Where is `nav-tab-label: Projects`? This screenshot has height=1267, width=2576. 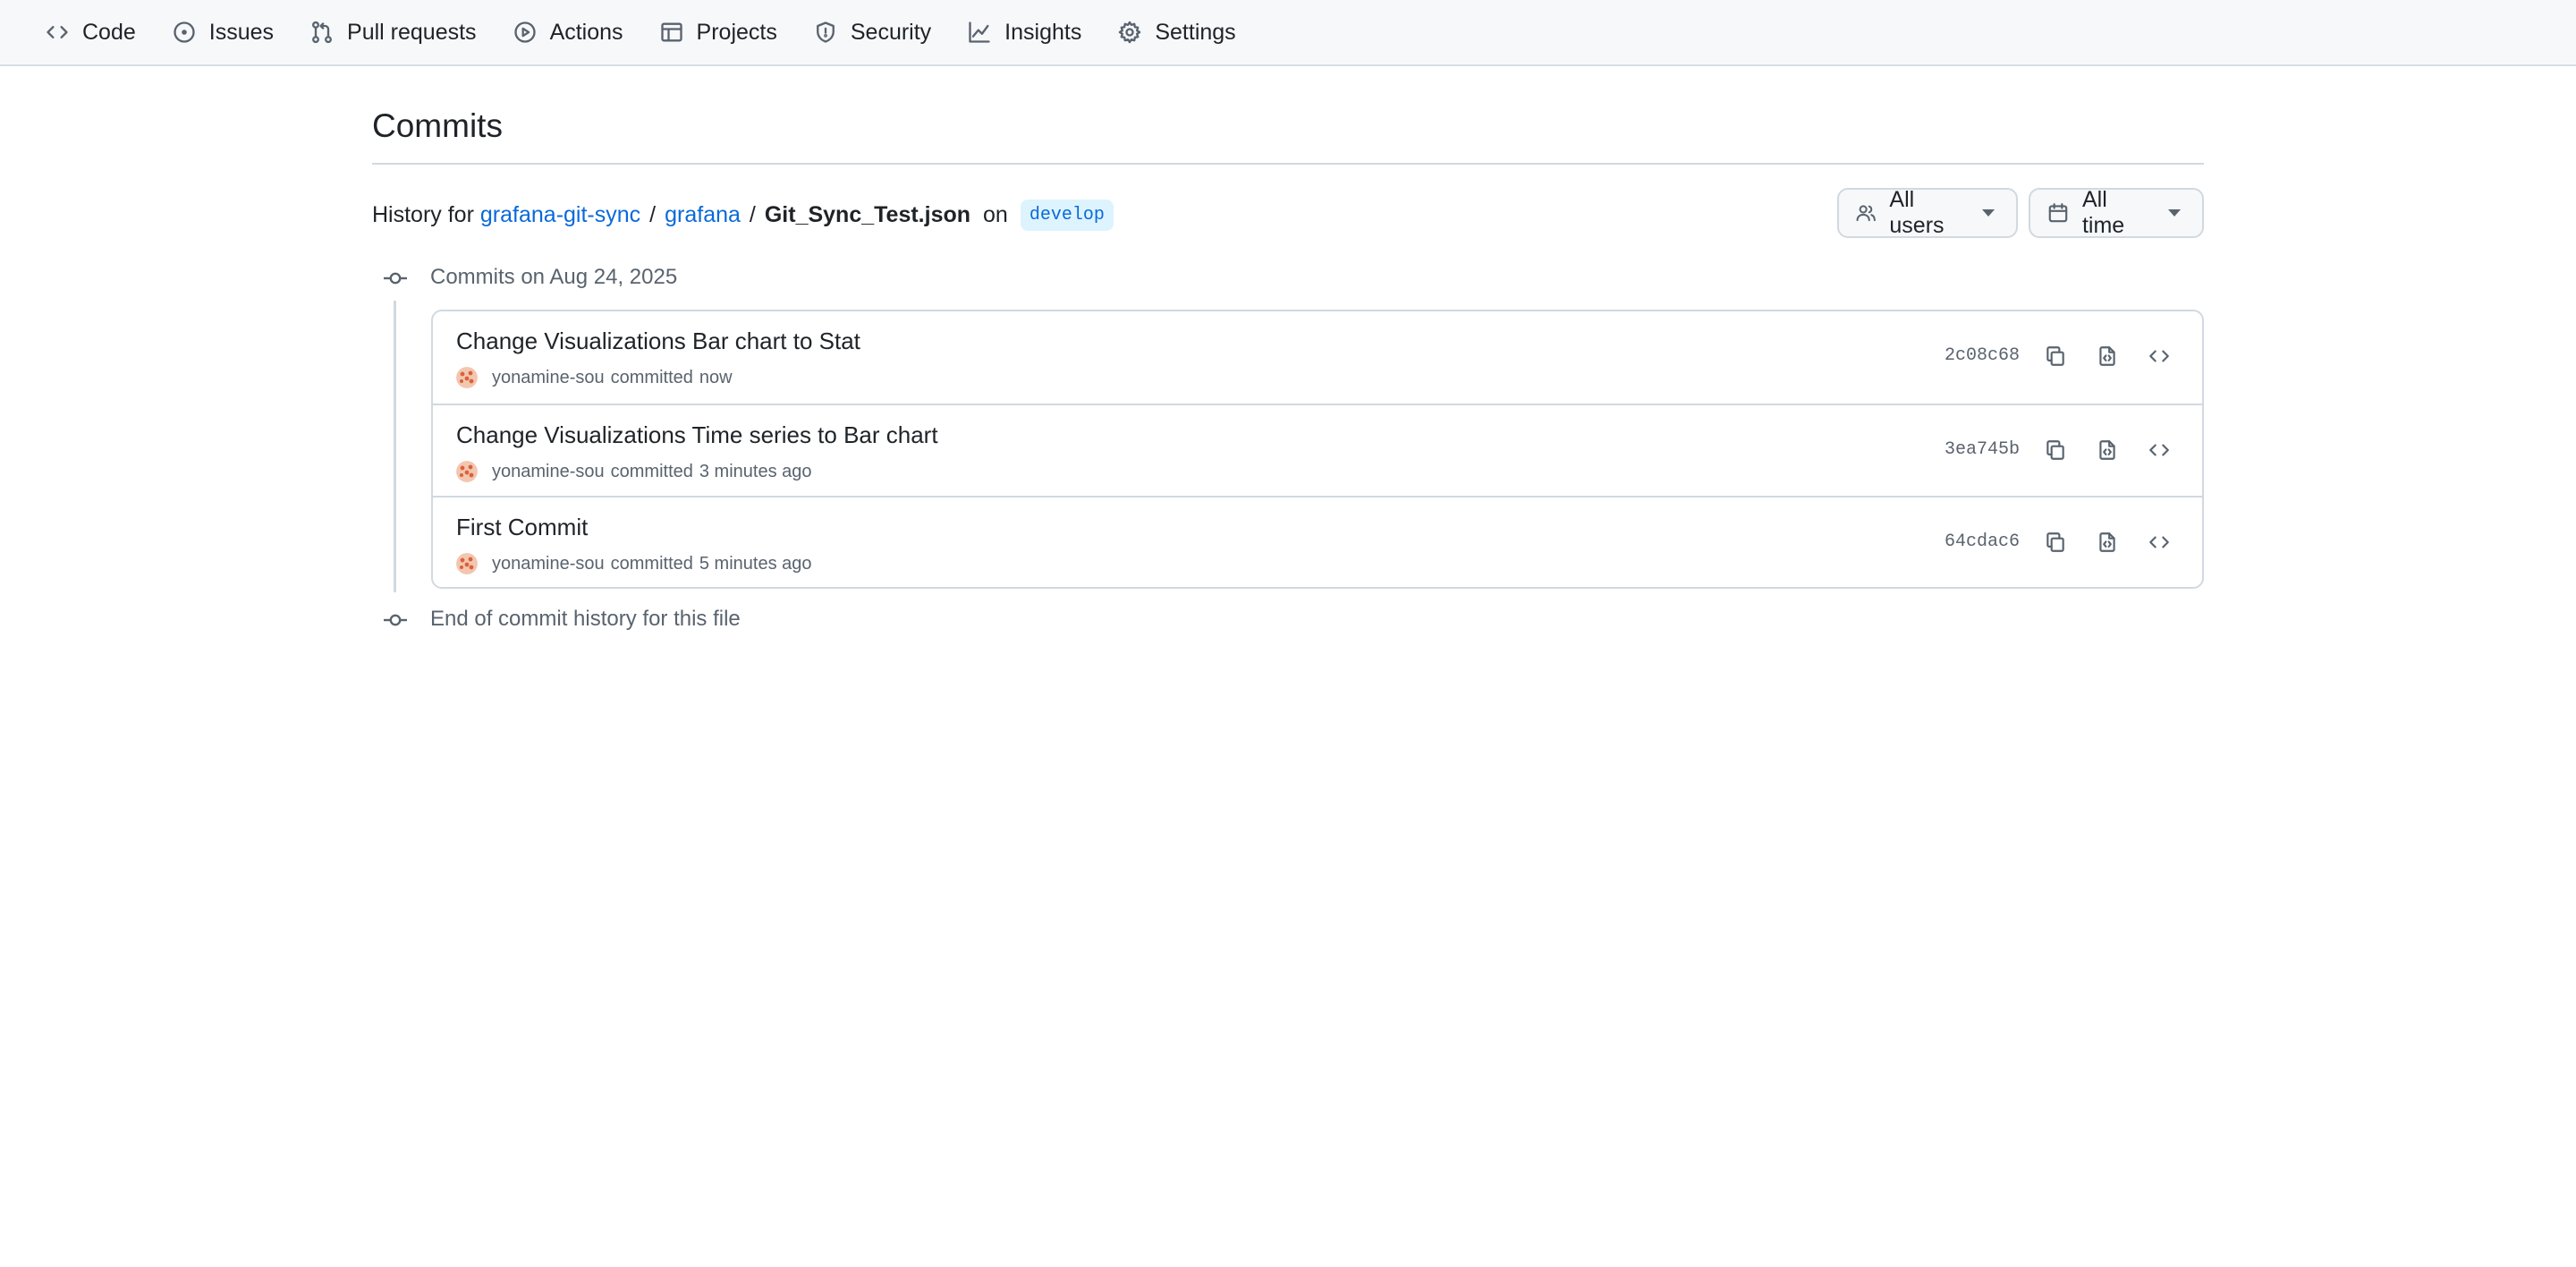 nav-tab-label: Projects is located at coordinates (736, 32).